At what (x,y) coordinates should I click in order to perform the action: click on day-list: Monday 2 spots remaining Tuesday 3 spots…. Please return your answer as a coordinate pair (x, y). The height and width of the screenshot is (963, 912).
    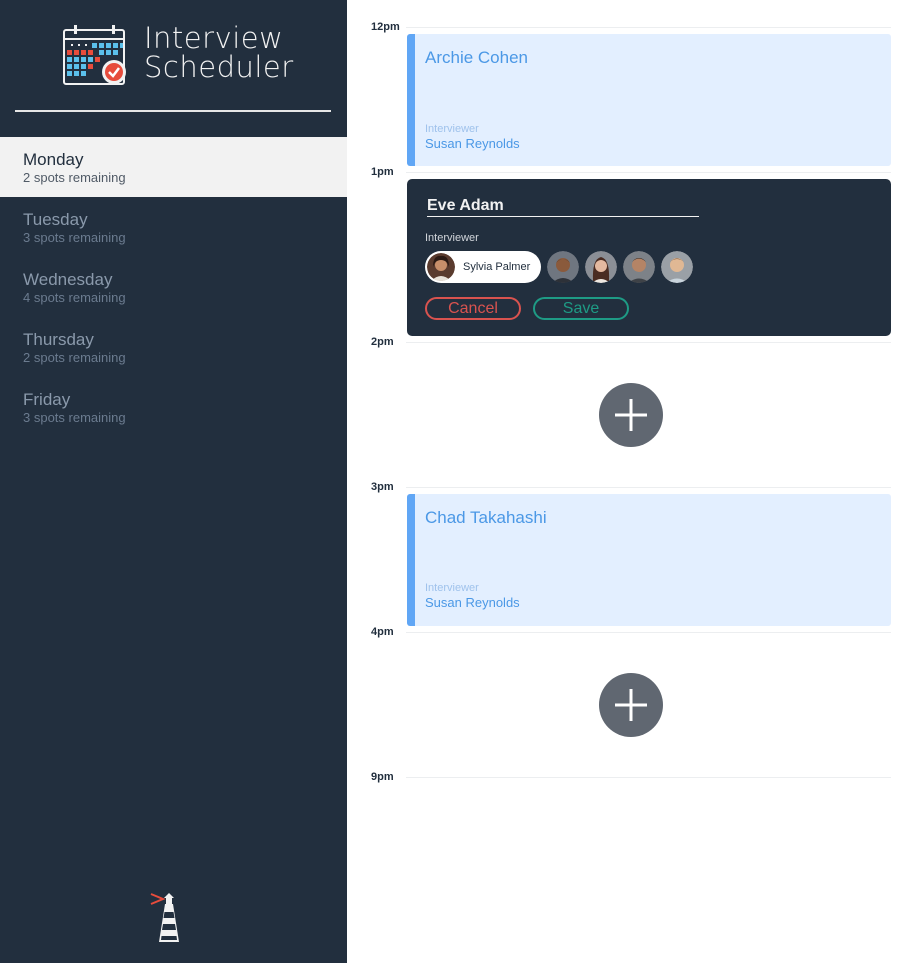
    Looking at the image, I should click on (173, 287).